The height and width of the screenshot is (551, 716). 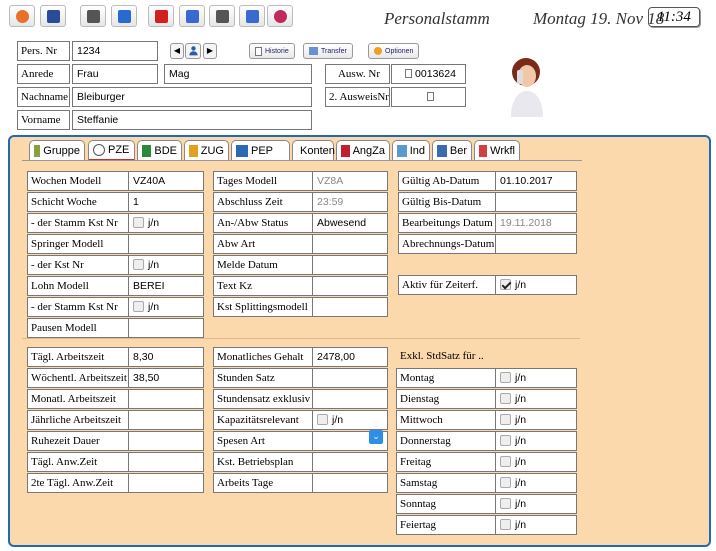 I want to click on transfer-icon, so click(x=313, y=51).